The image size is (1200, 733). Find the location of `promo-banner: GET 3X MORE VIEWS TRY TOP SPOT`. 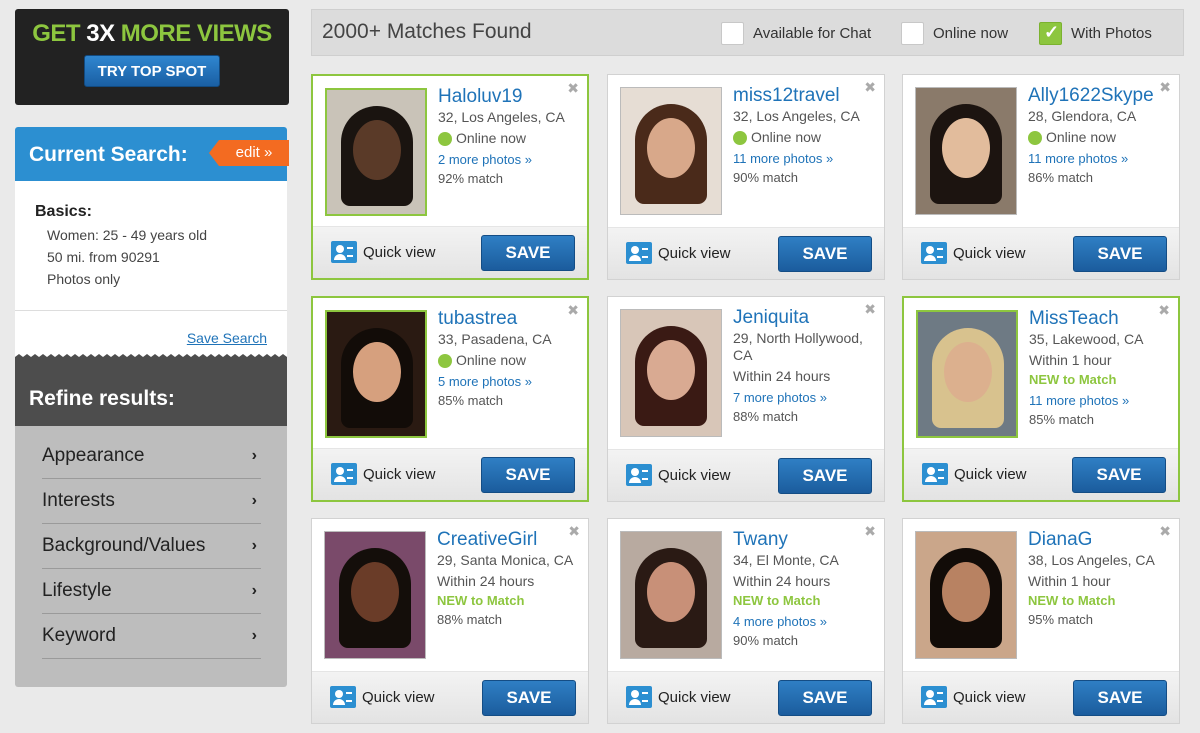

promo-banner: GET 3X MORE VIEWS TRY TOP SPOT is located at coordinates (152, 57).